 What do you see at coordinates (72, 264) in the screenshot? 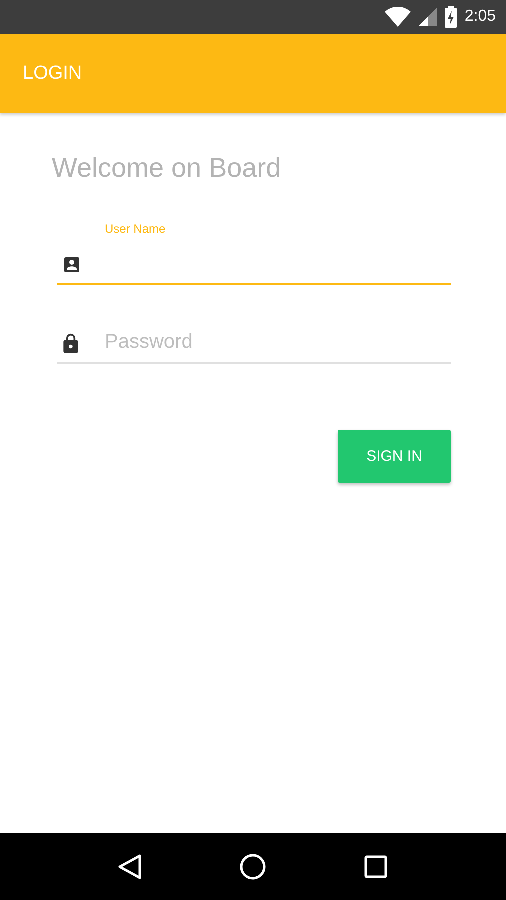
I see `person-card-icon` at bounding box center [72, 264].